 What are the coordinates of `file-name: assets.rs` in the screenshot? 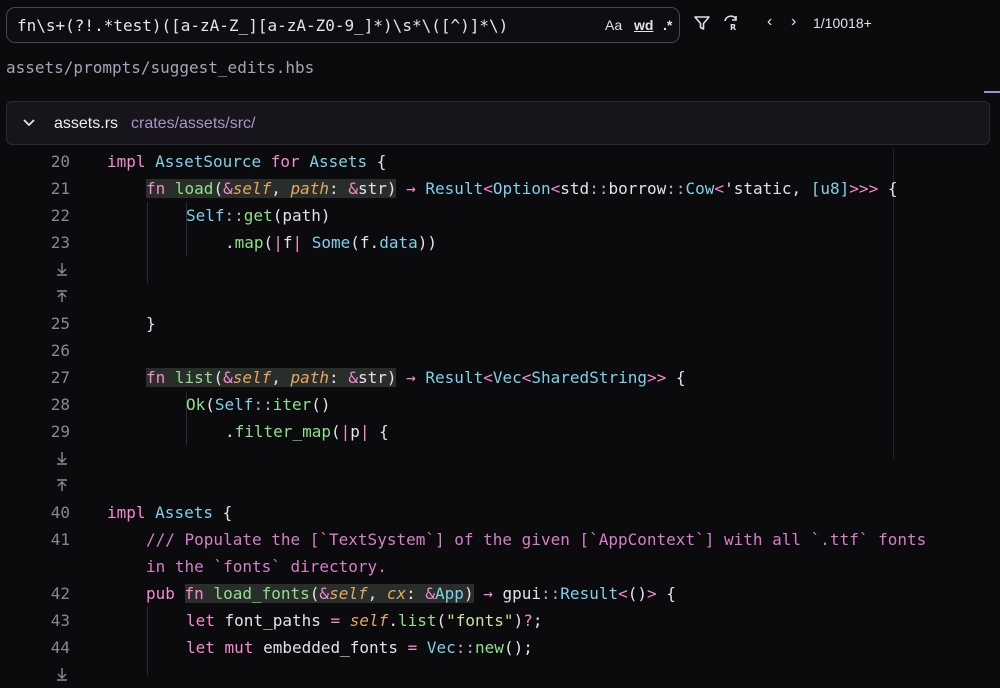 It's located at (86, 124).